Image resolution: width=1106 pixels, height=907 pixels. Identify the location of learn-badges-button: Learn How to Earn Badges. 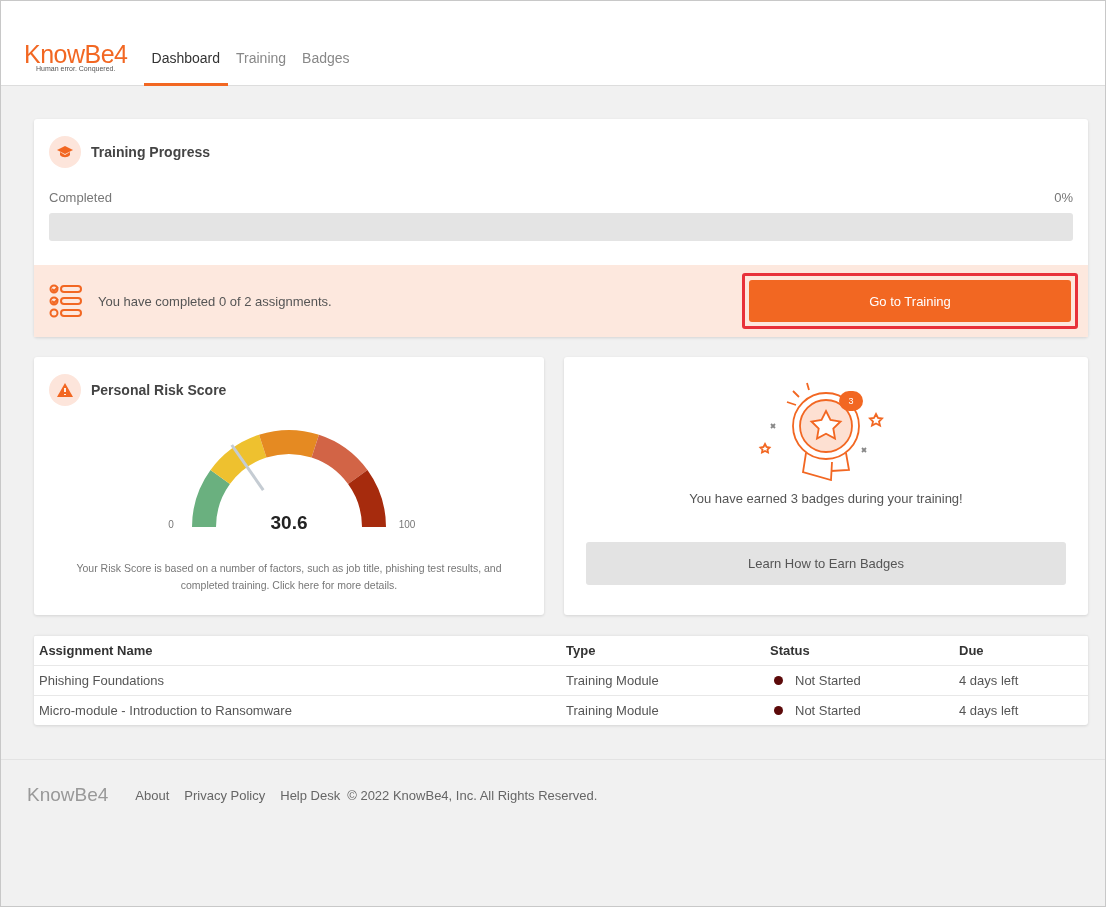
(826, 563).